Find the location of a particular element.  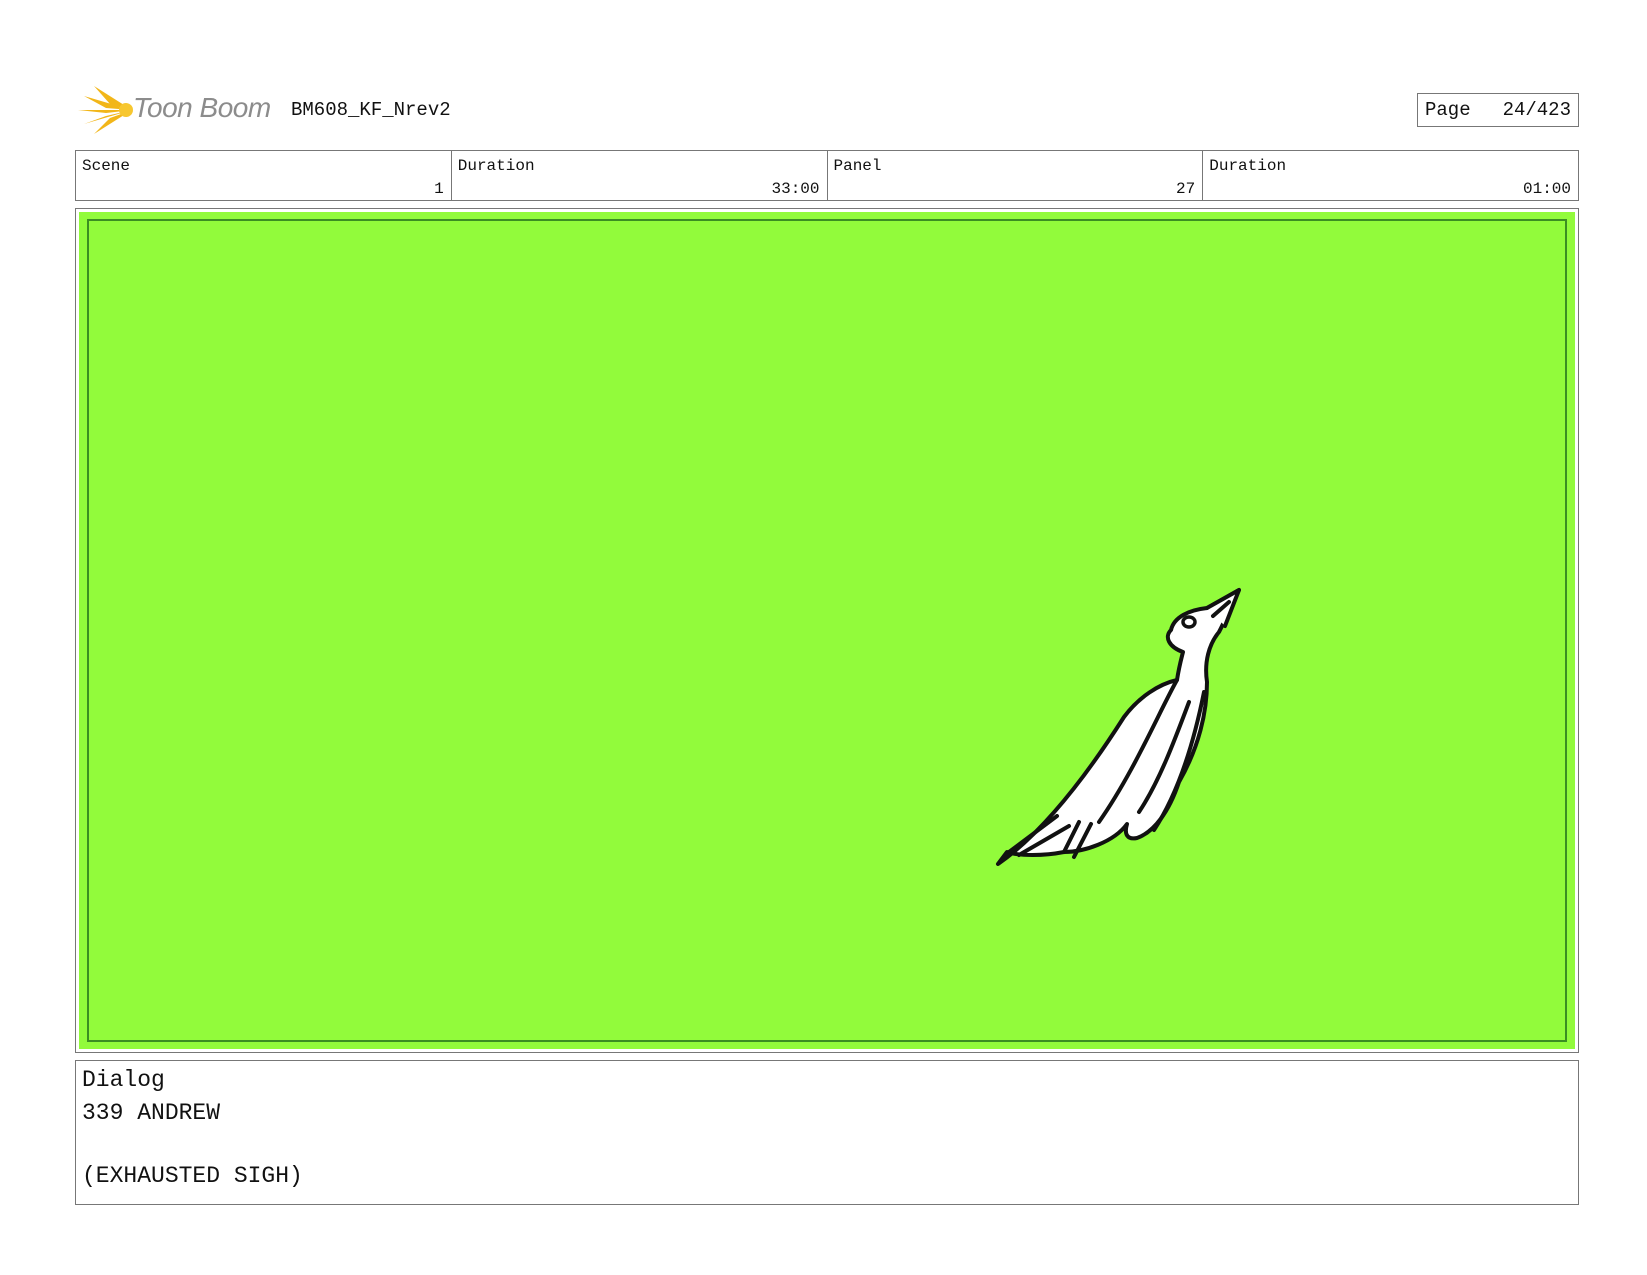

dialog-label: Dialog is located at coordinates (123, 1080).